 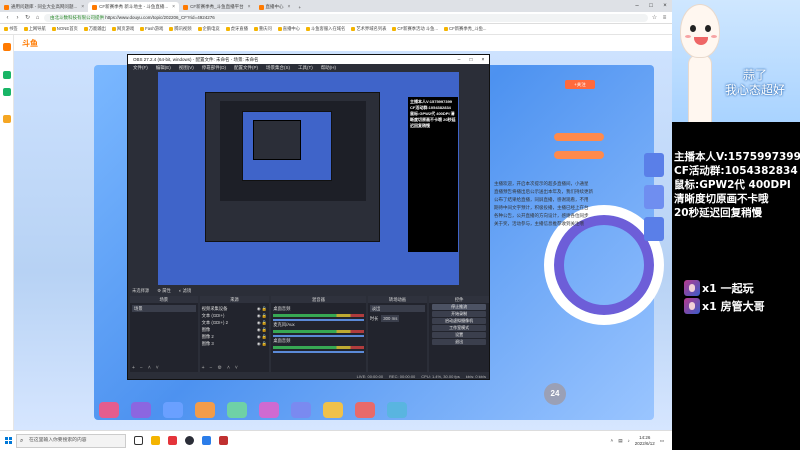 I want to click on obs-menu-item: 工具(T), so click(x=305, y=68).